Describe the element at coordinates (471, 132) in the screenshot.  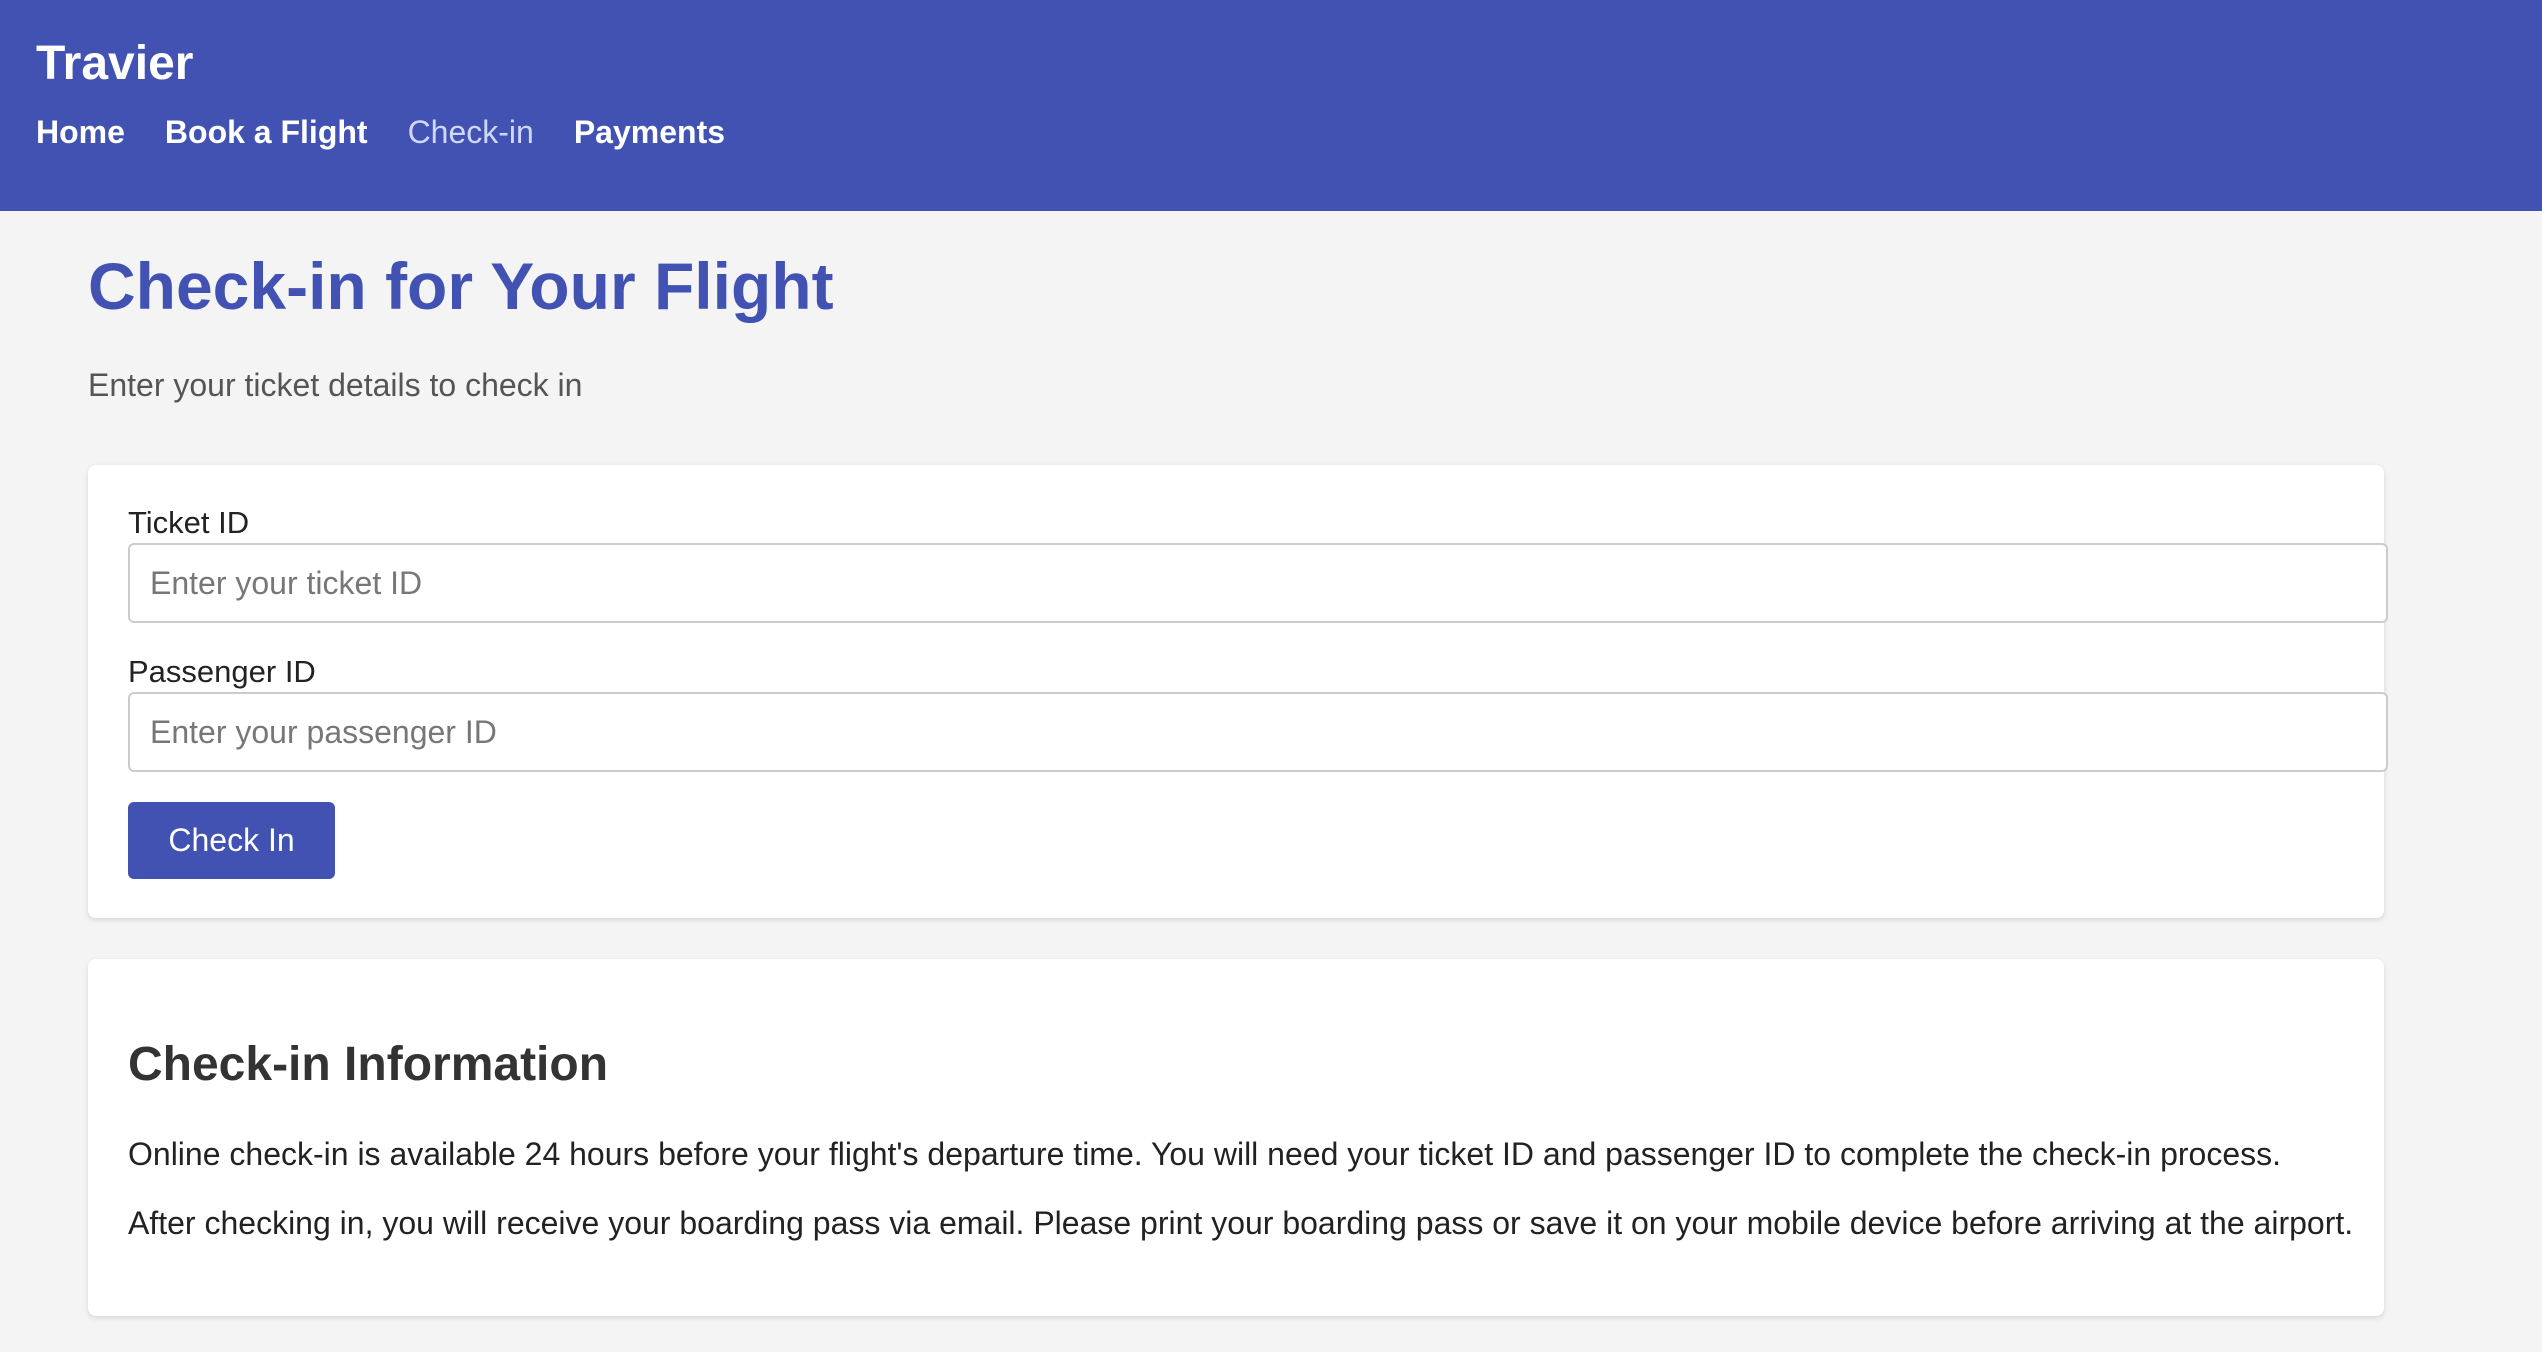
I see `nav-link-check-in: Check-in` at that location.